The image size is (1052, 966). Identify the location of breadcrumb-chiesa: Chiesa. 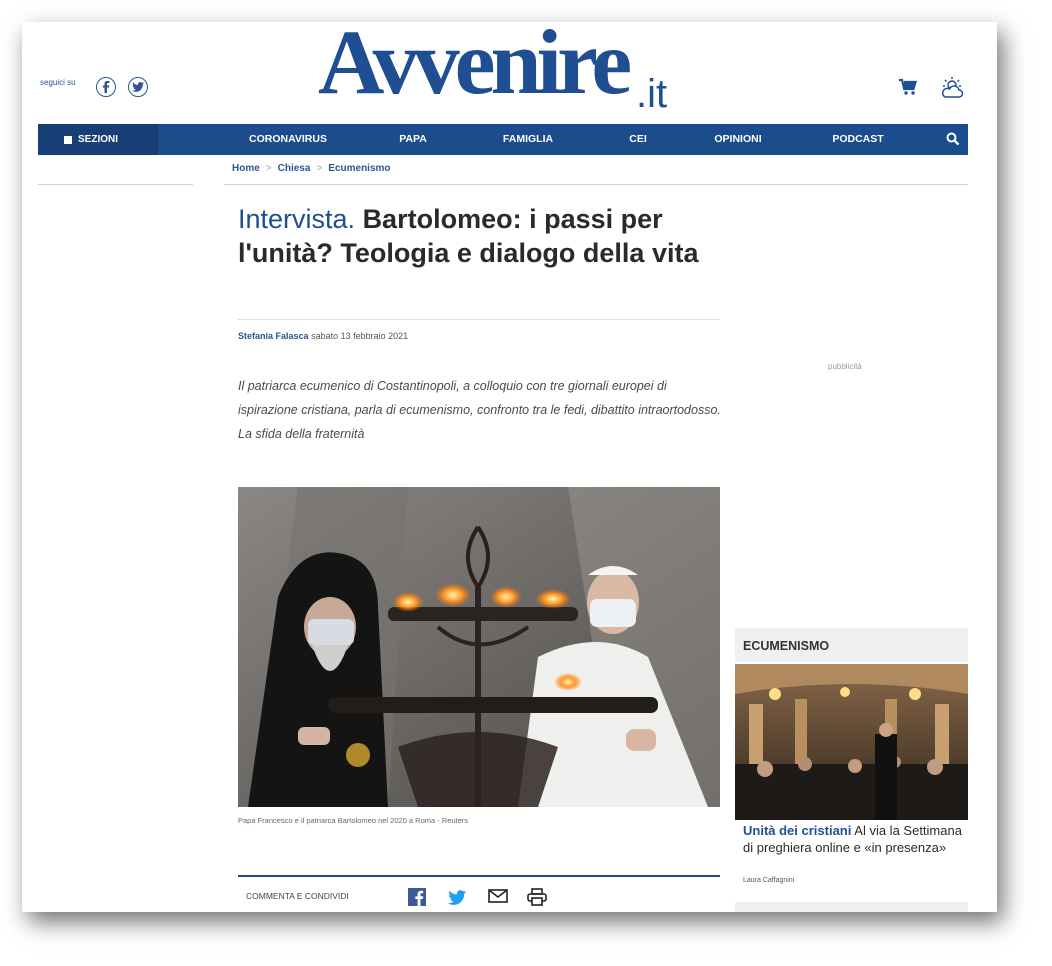
(294, 168).